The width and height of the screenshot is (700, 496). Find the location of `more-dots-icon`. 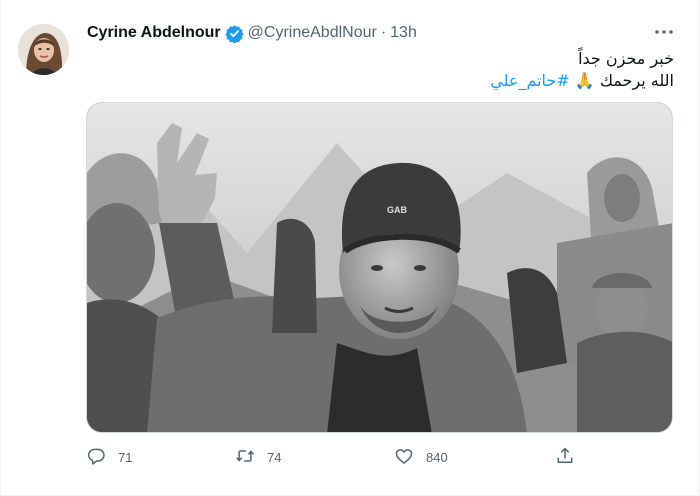

more-dots-icon is located at coordinates (664, 32).